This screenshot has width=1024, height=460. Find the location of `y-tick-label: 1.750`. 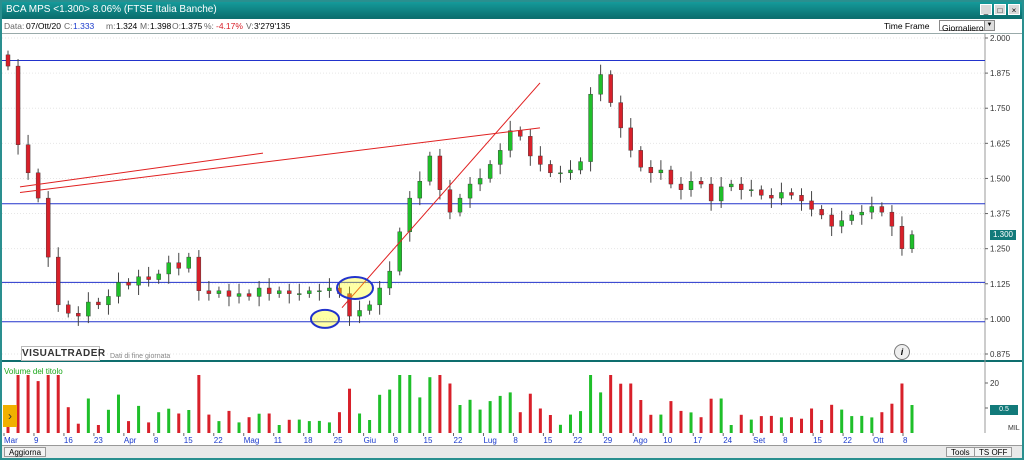

y-tick-label: 1.750 is located at coordinates (1000, 108).